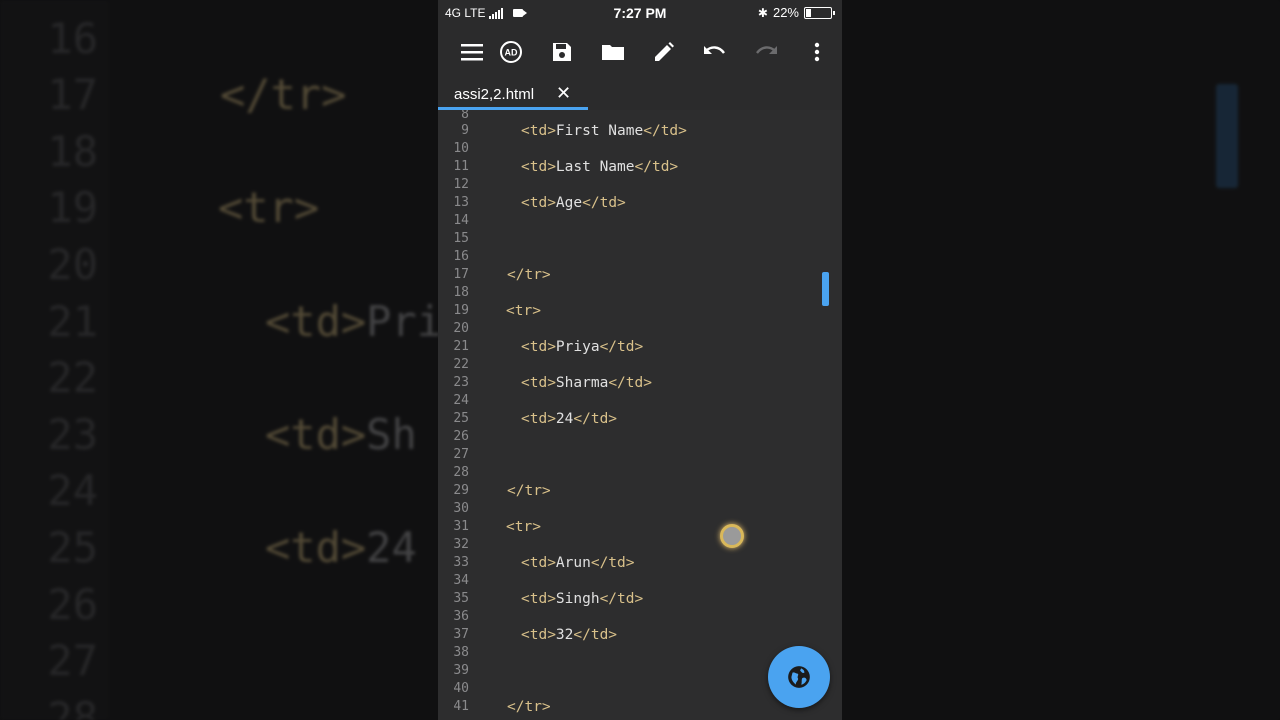 Image resolution: width=1280 pixels, height=720 pixels. I want to click on bg-line-number: 25, so click(72, 547).